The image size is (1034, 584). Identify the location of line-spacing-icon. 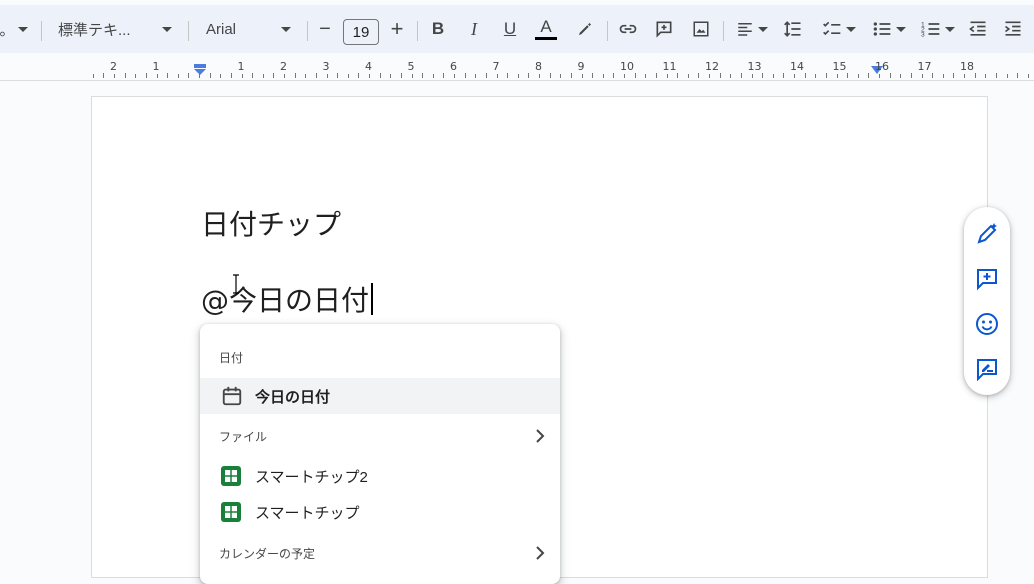
(792, 29).